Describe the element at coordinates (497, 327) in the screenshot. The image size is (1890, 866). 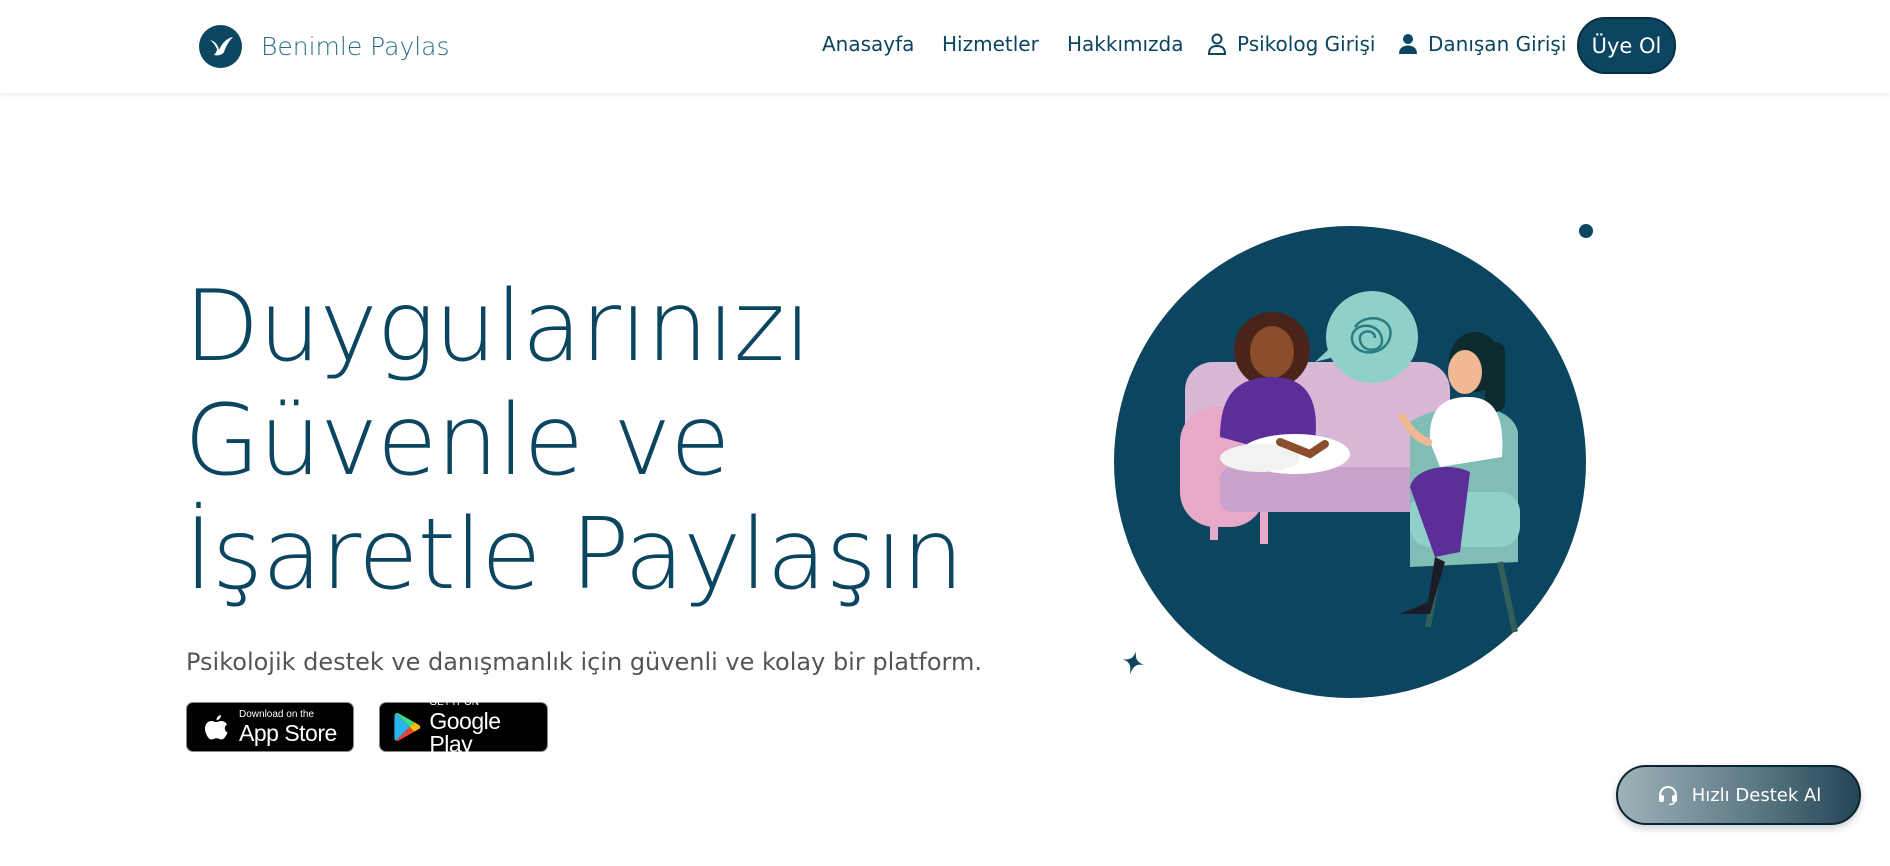
I see `hero-title-line: Duygularınızı` at that location.